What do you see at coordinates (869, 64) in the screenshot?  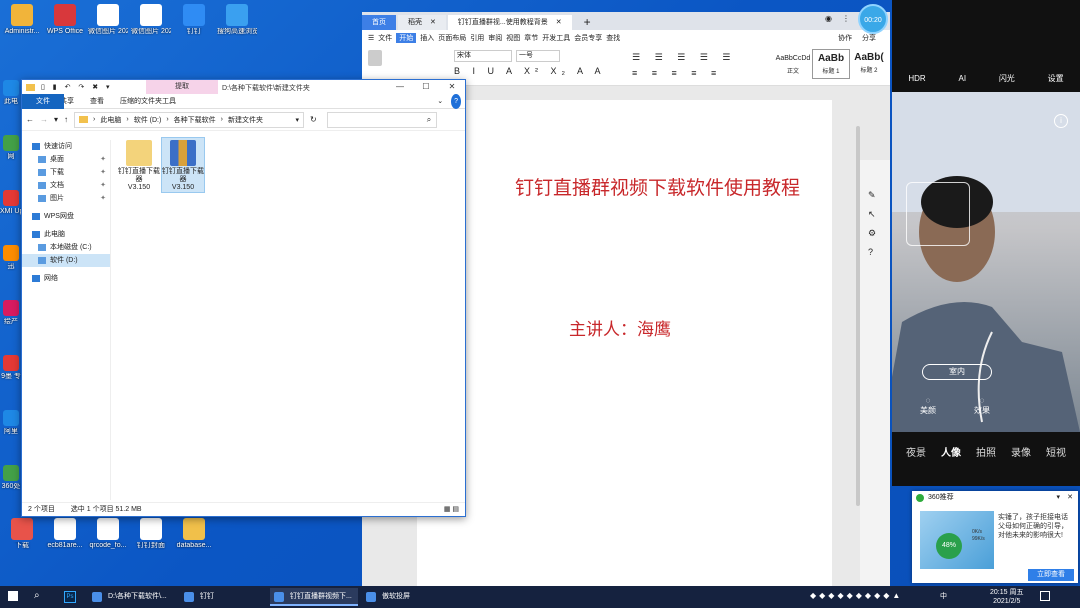 I see `style-preset: AaBb(标题 2` at bounding box center [869, 64].